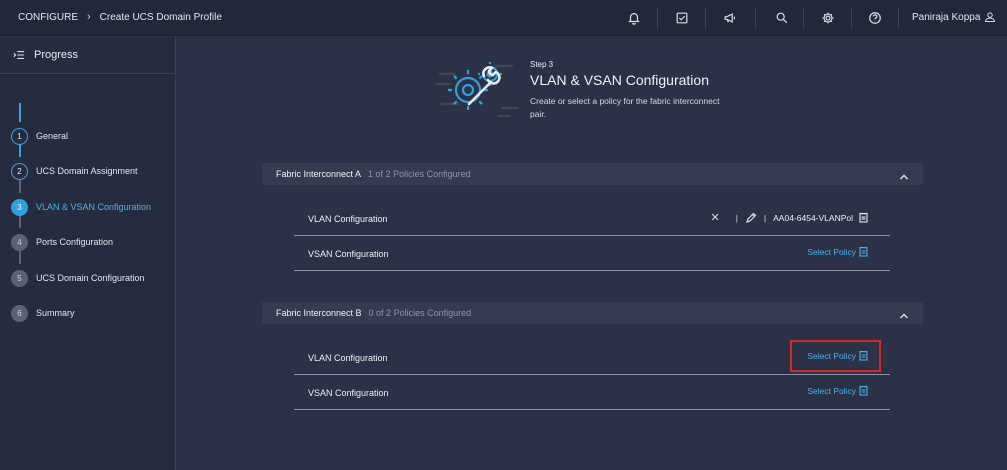 The height and width of the screenshot is (470, 1007). I want to click on search-icon, so click(782, 18).